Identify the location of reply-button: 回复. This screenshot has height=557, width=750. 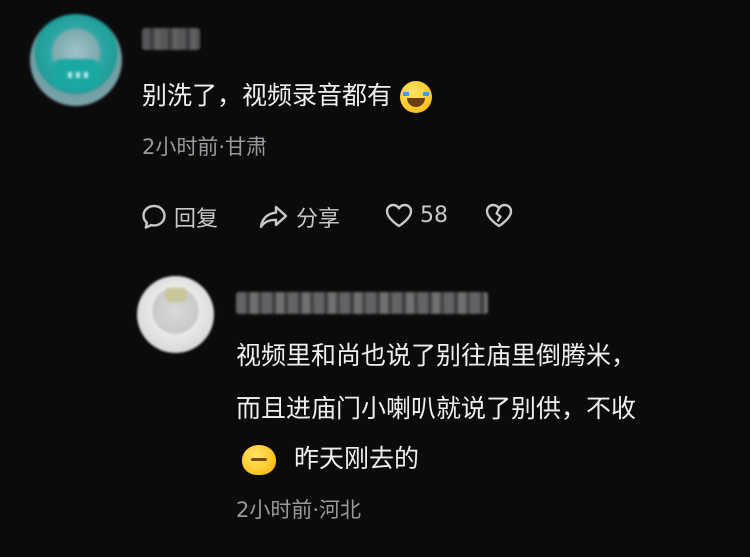
(179, 217).